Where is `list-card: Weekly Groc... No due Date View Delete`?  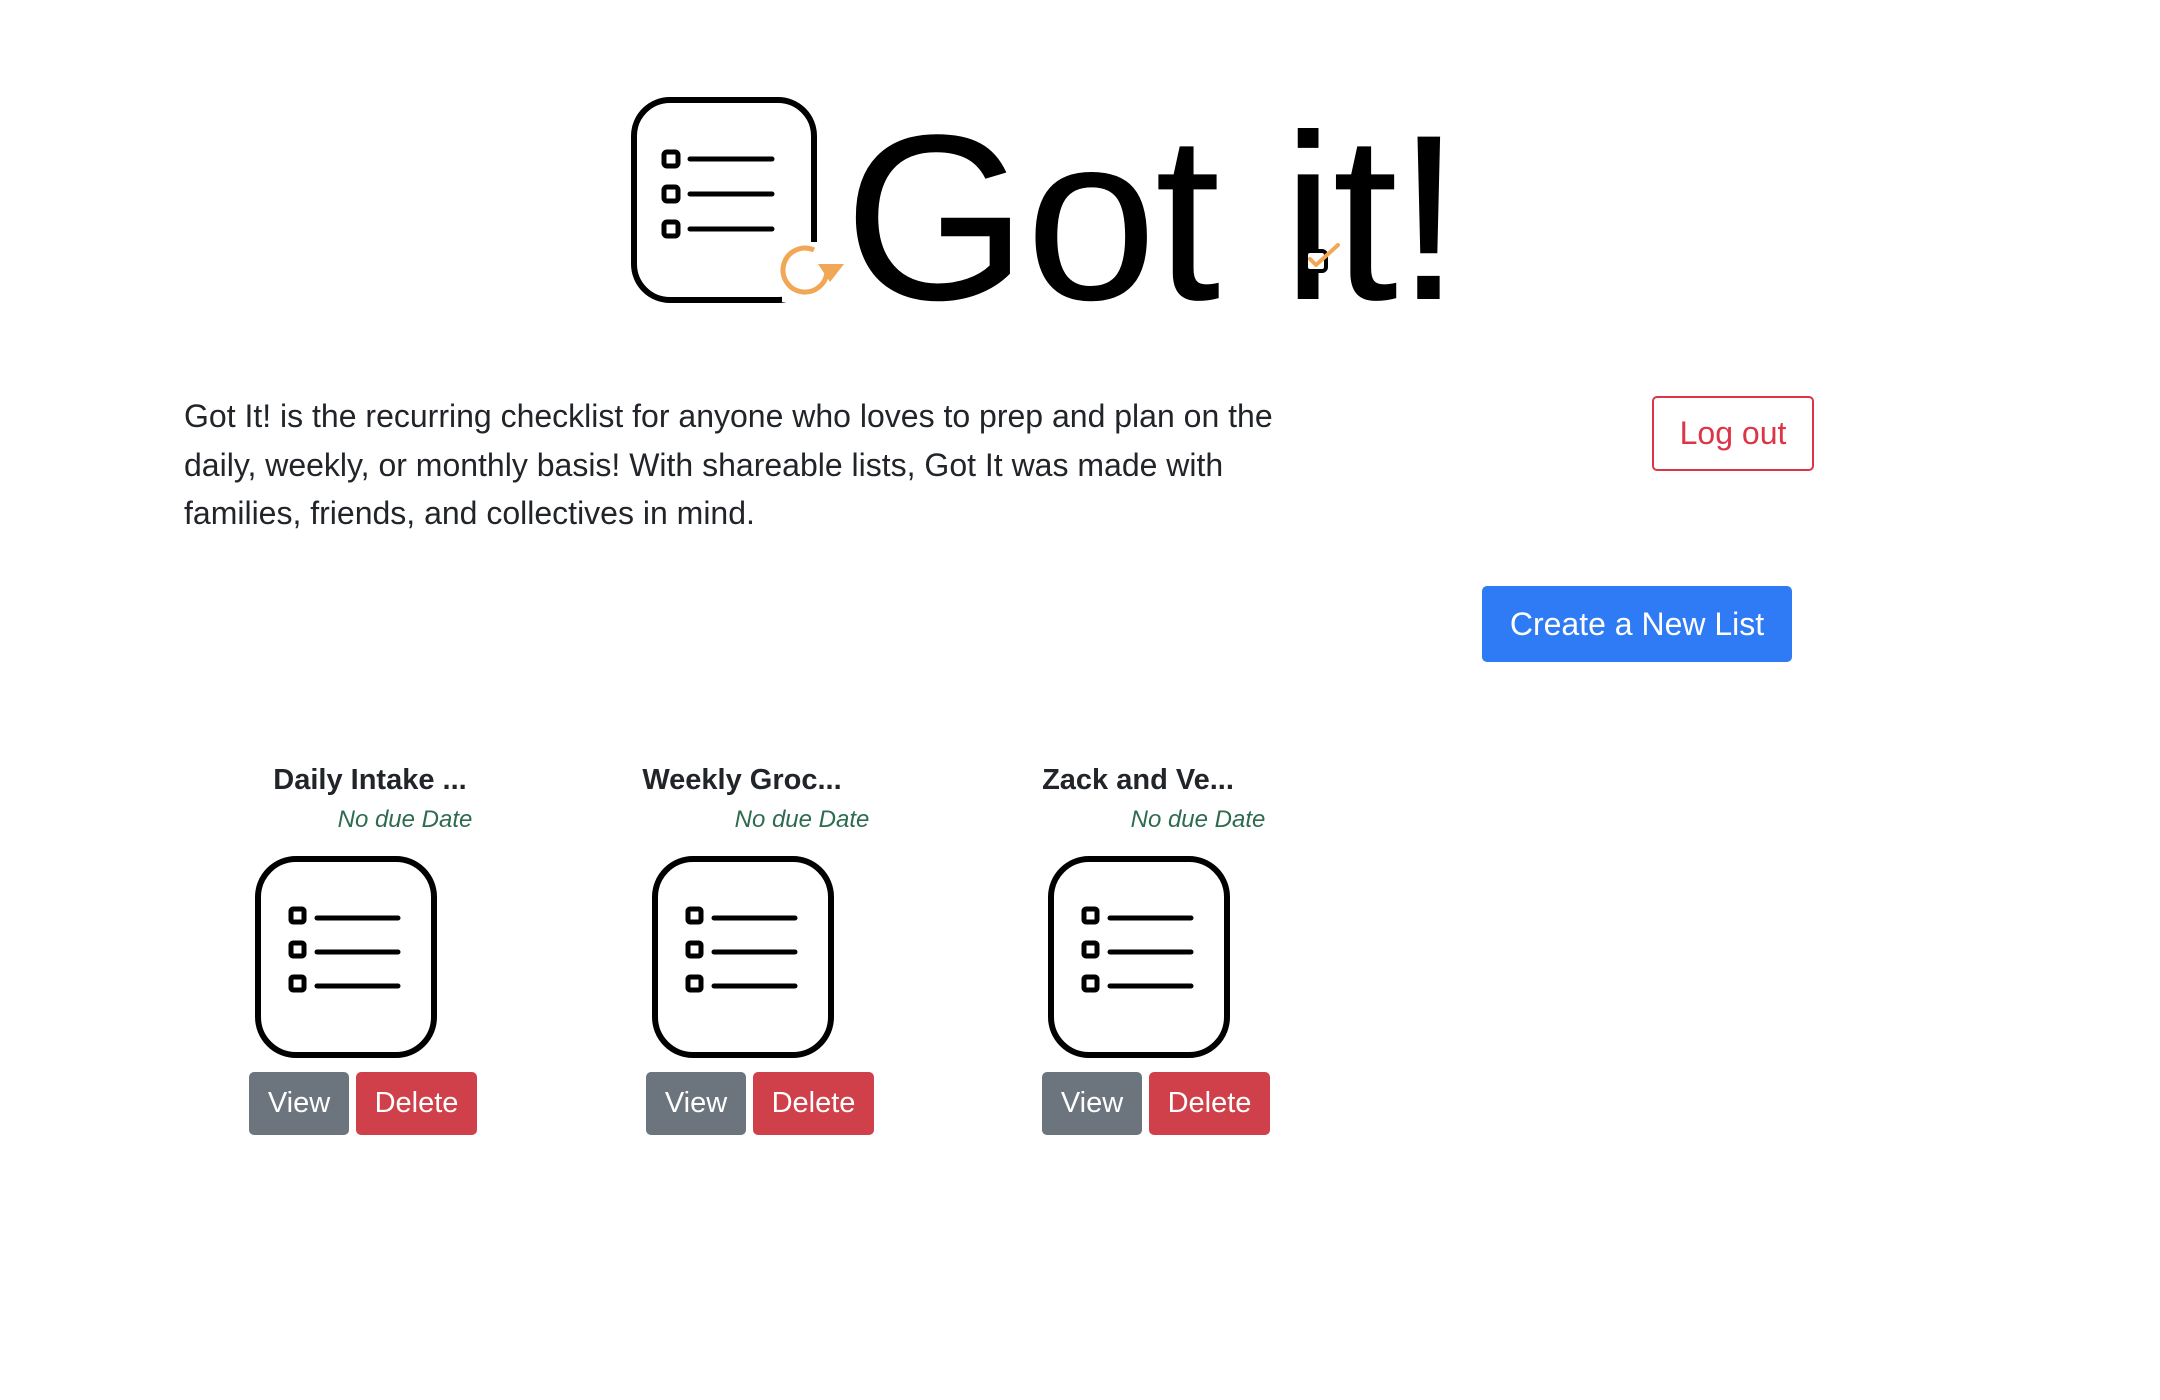 list-card: Weekly Groc... No due Date View Delete is located at coordinates (767, 954).